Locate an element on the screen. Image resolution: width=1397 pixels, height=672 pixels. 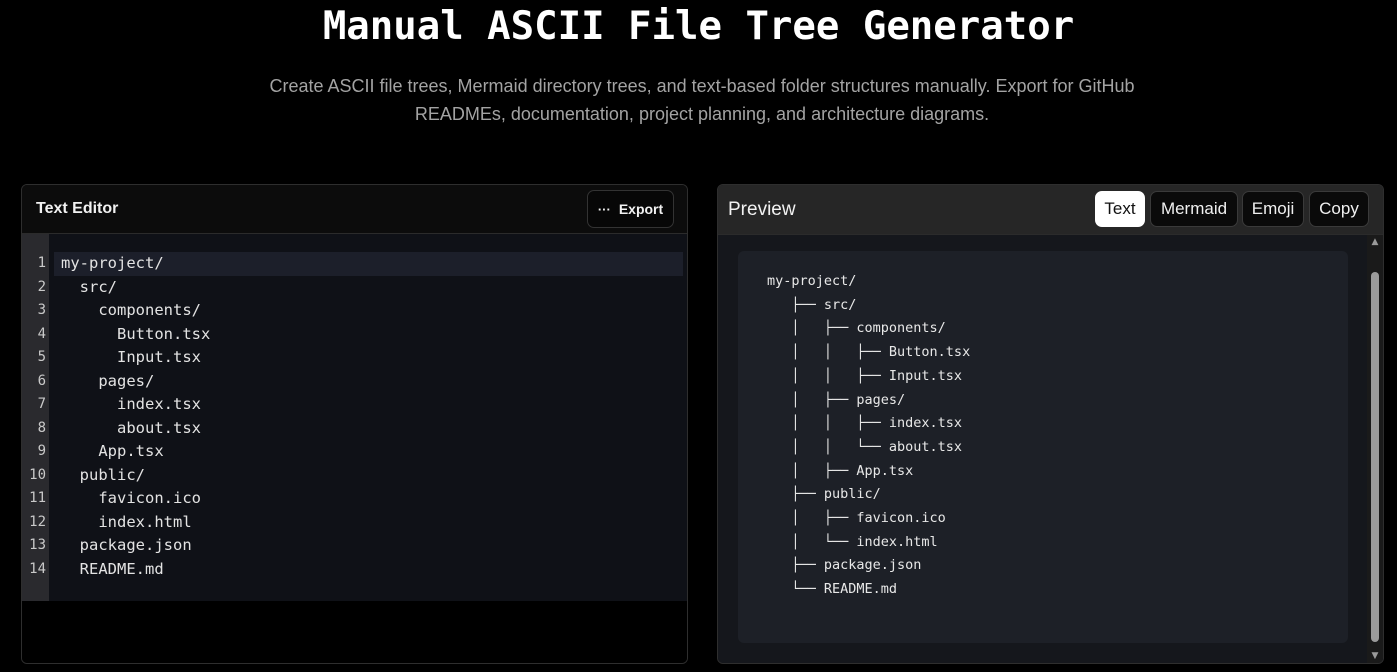
preview-header: Preview Text Mermaid Emoji Copy is located at coordinates (1050, 210).